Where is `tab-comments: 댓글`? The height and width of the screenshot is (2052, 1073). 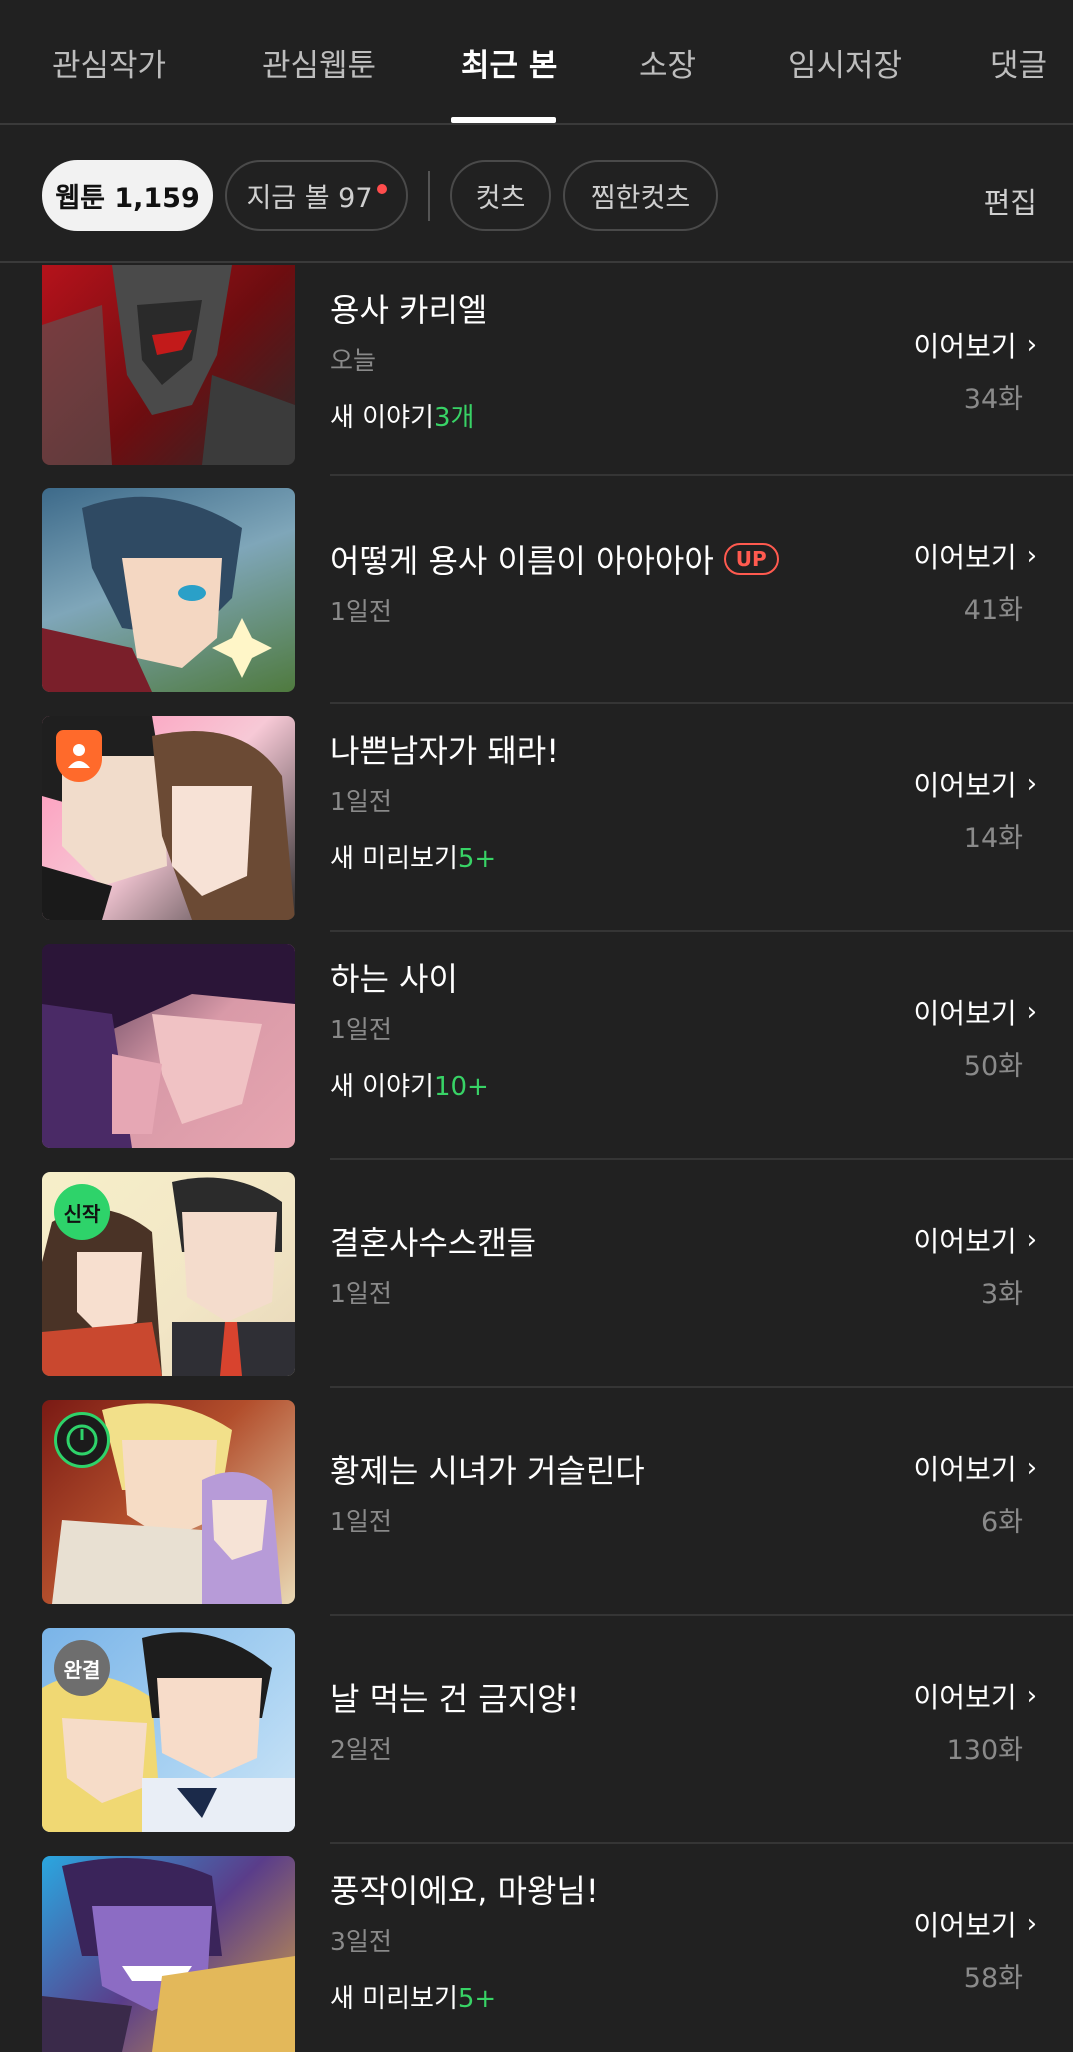 tab-comments: 댓글 is located at coordinates (1018, 62).